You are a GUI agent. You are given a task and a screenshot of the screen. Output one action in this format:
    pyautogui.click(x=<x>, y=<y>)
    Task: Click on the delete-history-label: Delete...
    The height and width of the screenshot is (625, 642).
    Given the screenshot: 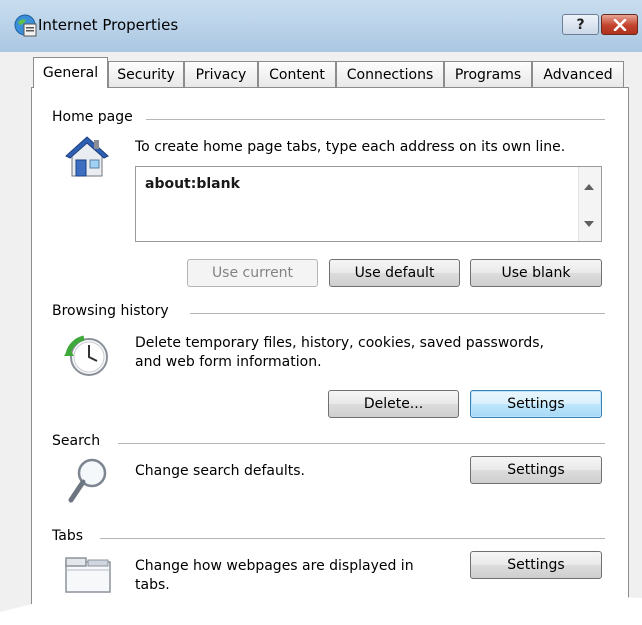 What is the action you would take?
    pyautogui.click(x=393, y=404)
    